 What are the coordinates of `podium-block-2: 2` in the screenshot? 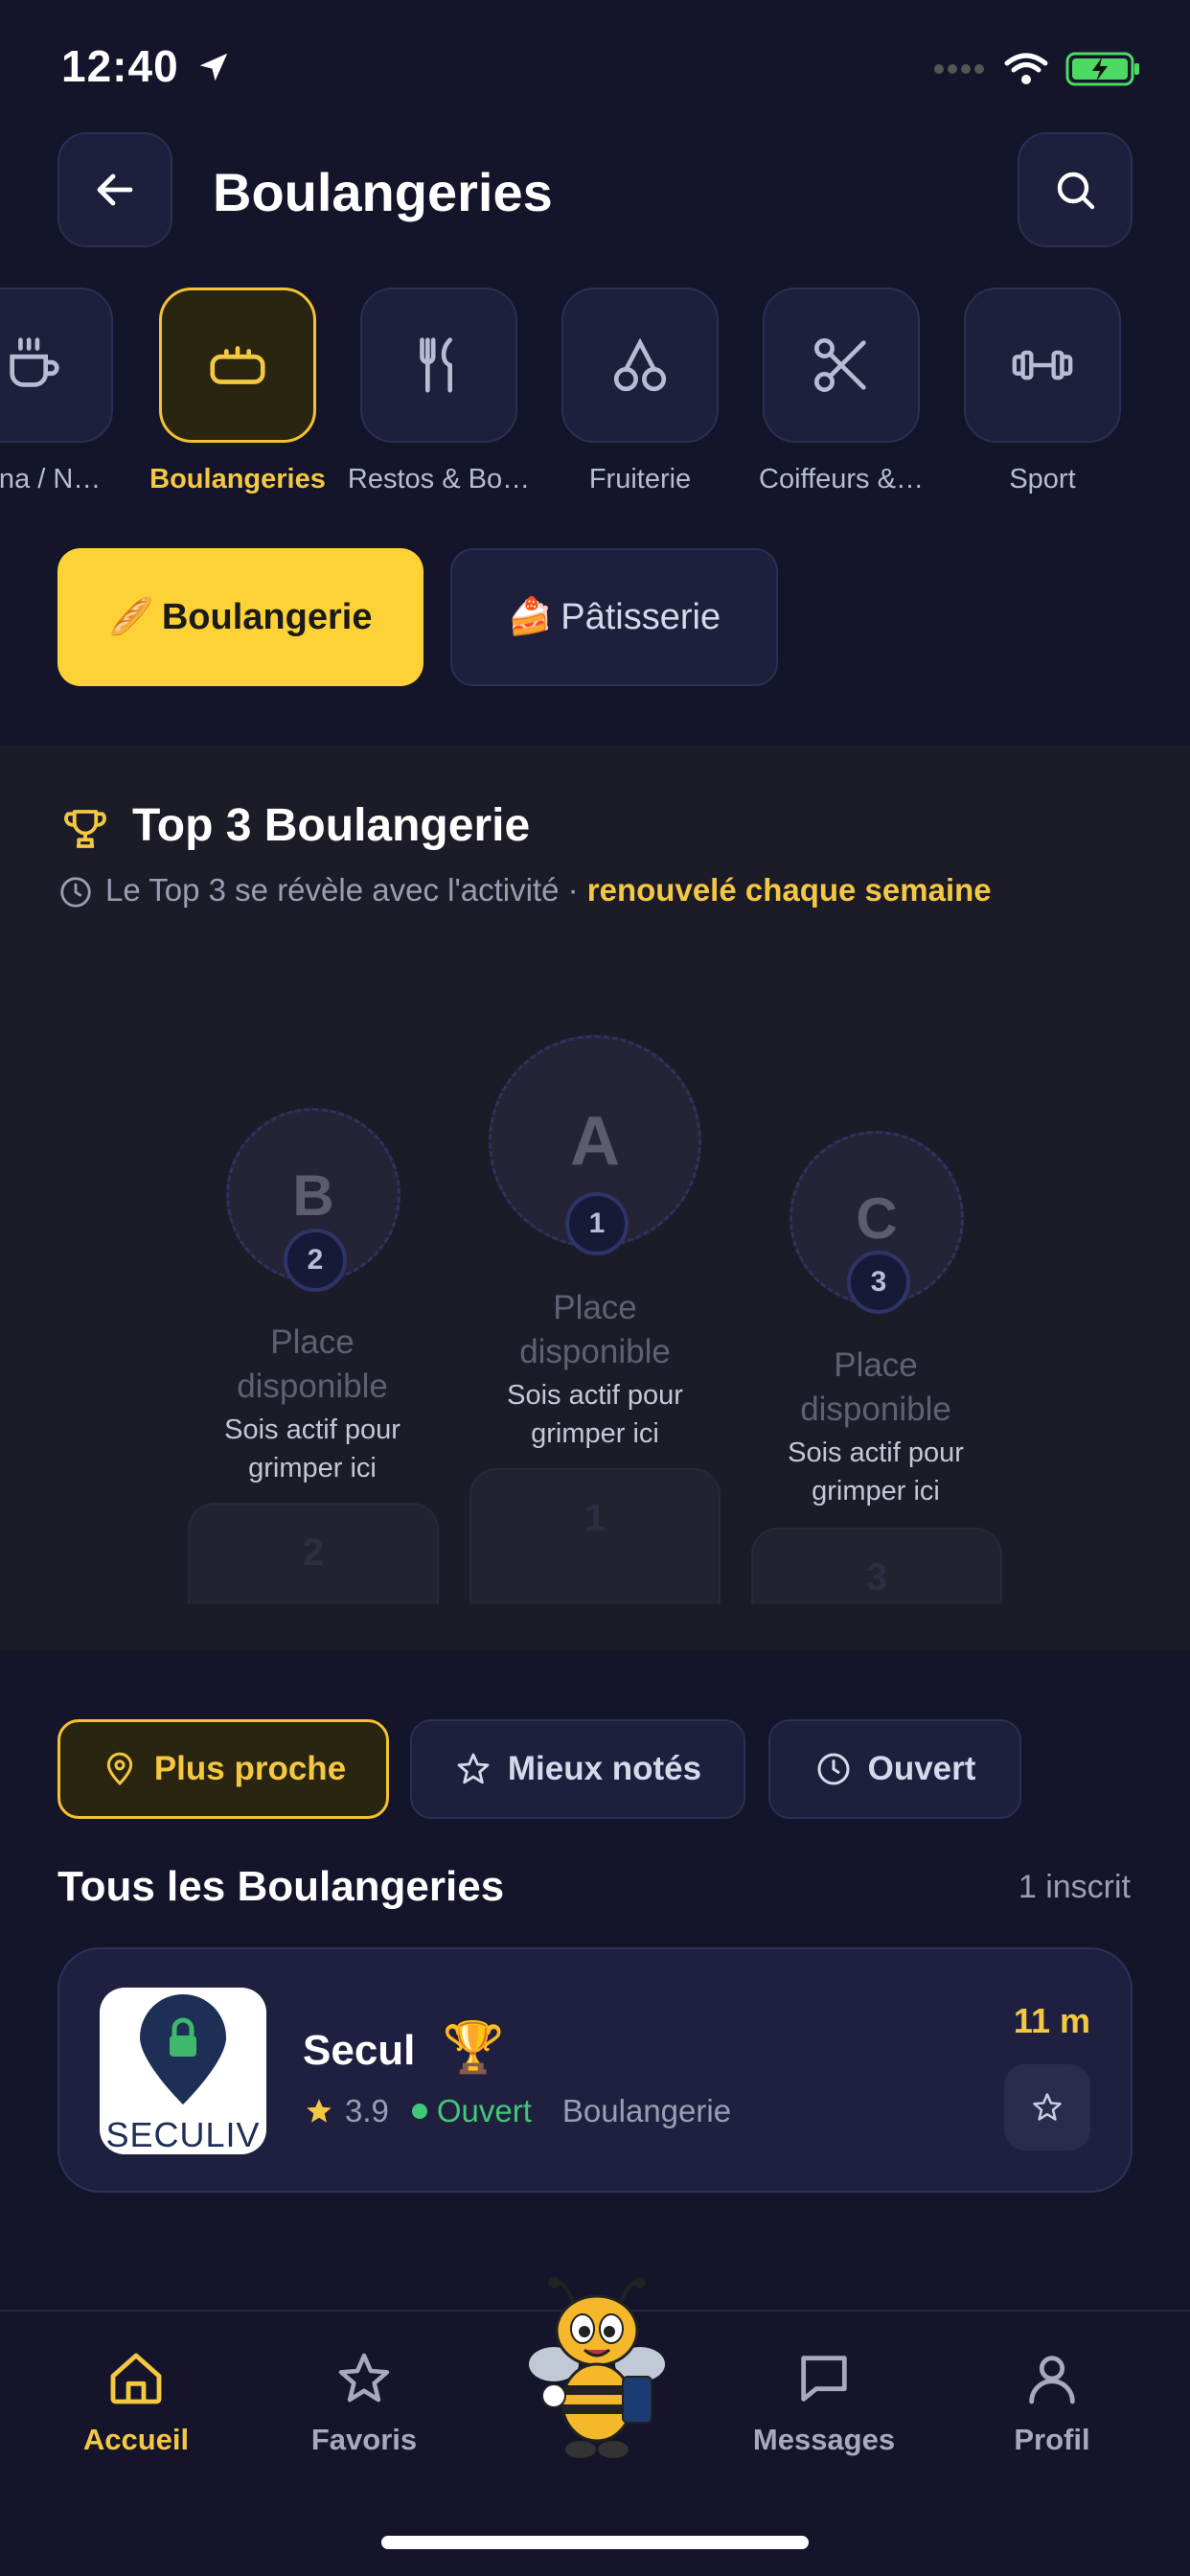 It's located at (313, 1553).